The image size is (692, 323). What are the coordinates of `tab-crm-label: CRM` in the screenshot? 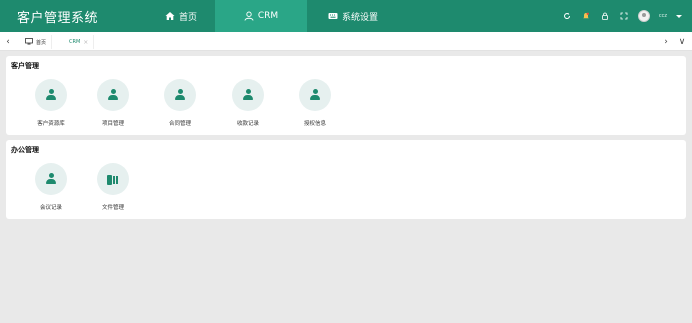 It's located at (75, 42).